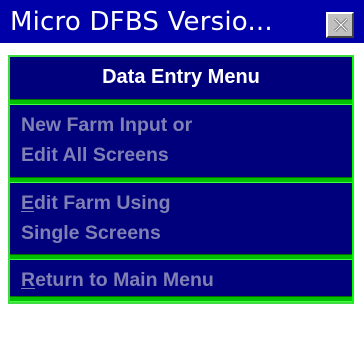 The image size is (364, 344). I want to click on window-body-blank, so click(182, 328).